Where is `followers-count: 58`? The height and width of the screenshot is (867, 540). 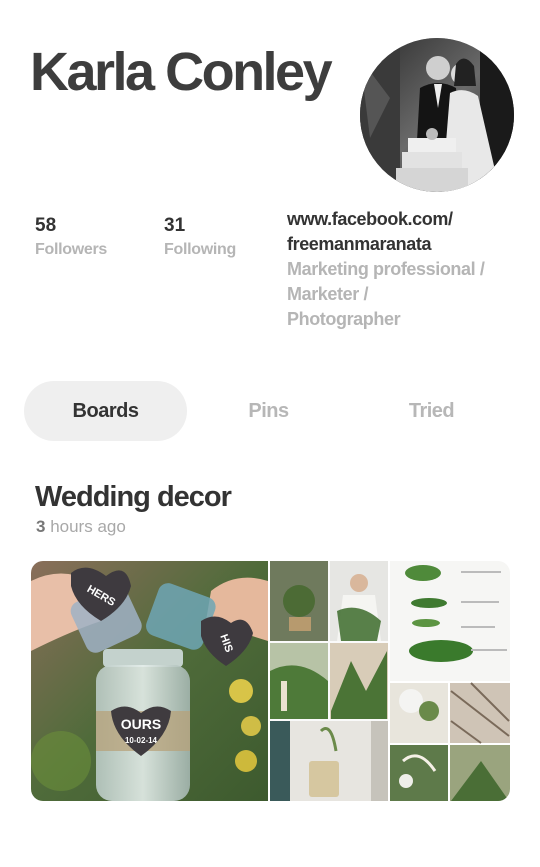 followers-count: 58 is located at coordinates (46, 225).